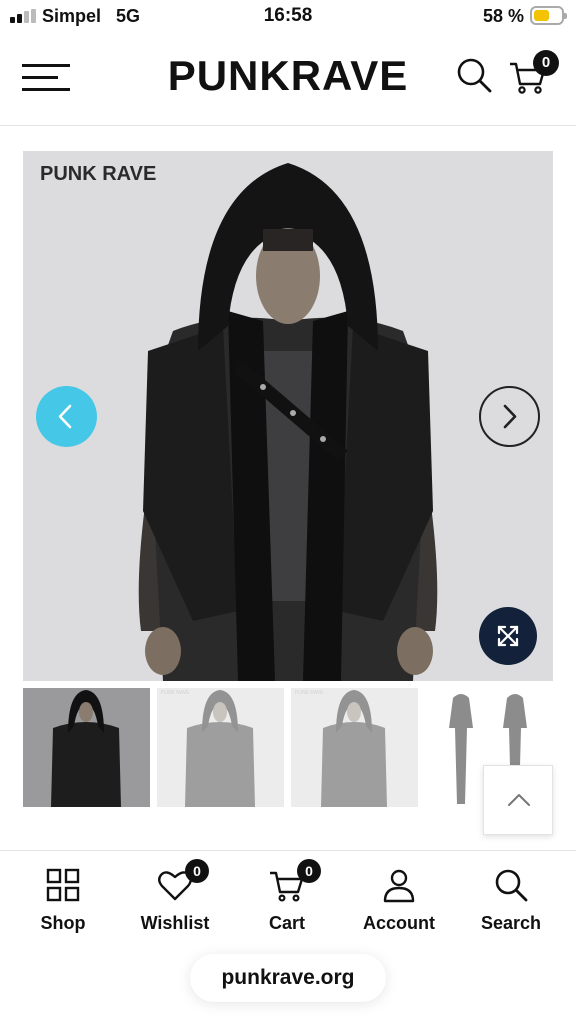 The image size is (576, 1024). I want to click on nav-search: Search, so click(511, 903).